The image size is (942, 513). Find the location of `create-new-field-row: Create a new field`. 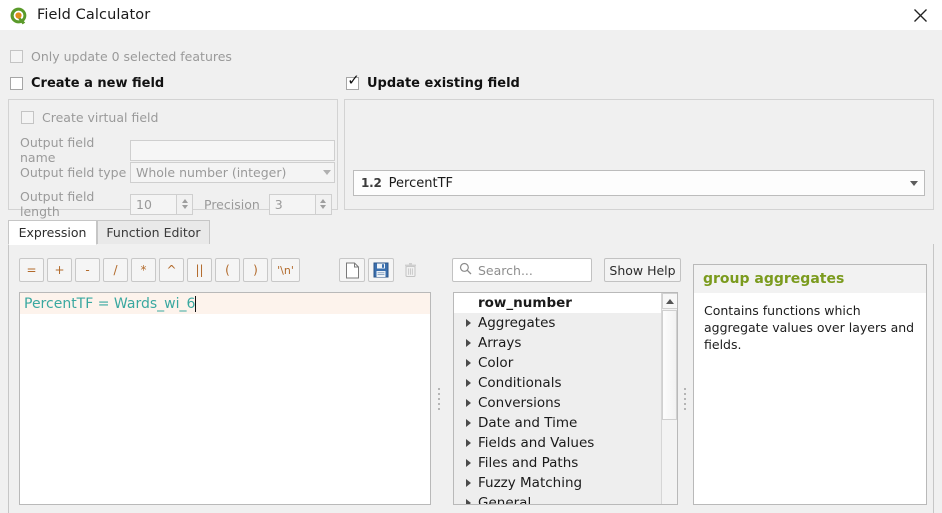

create-new-field-row: Create a new field is located at coordinates (87, 83).